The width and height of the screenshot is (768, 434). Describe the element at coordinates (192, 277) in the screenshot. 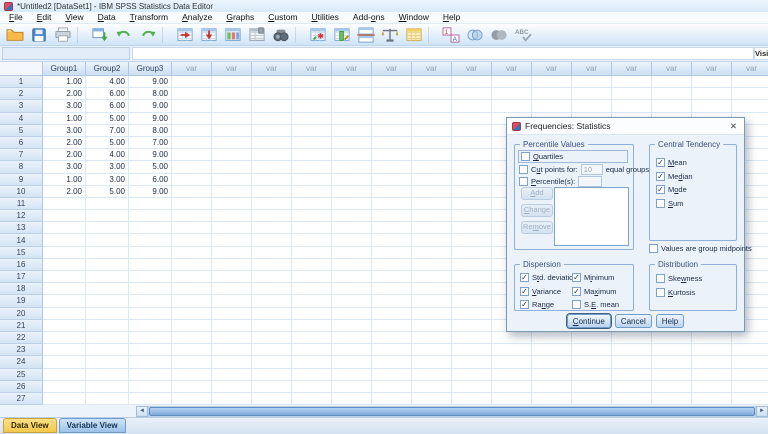

I see `cell-r17-var1` at that location.